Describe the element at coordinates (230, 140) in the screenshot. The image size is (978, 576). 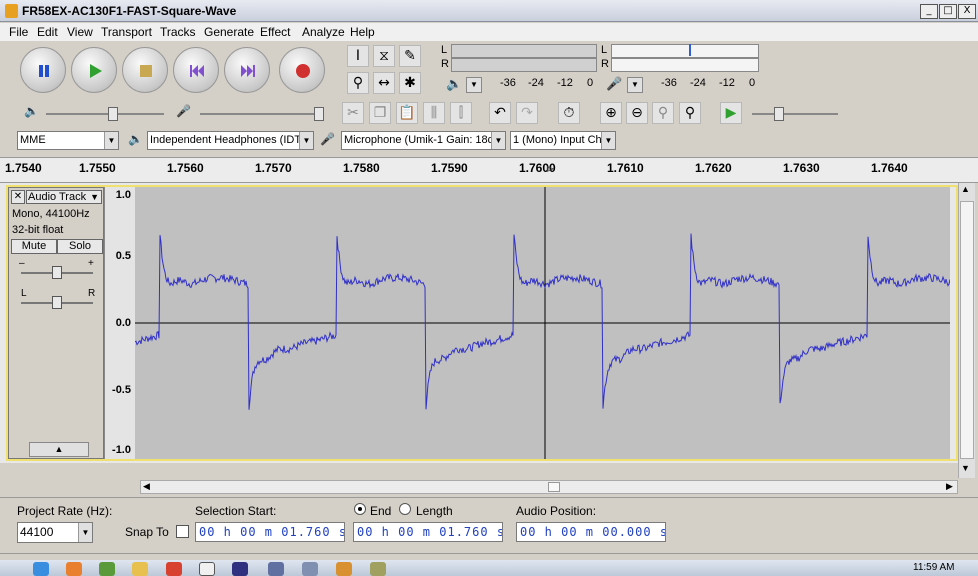
I see `output-device-select: Independent Headphones (IDT ▼` at that location.